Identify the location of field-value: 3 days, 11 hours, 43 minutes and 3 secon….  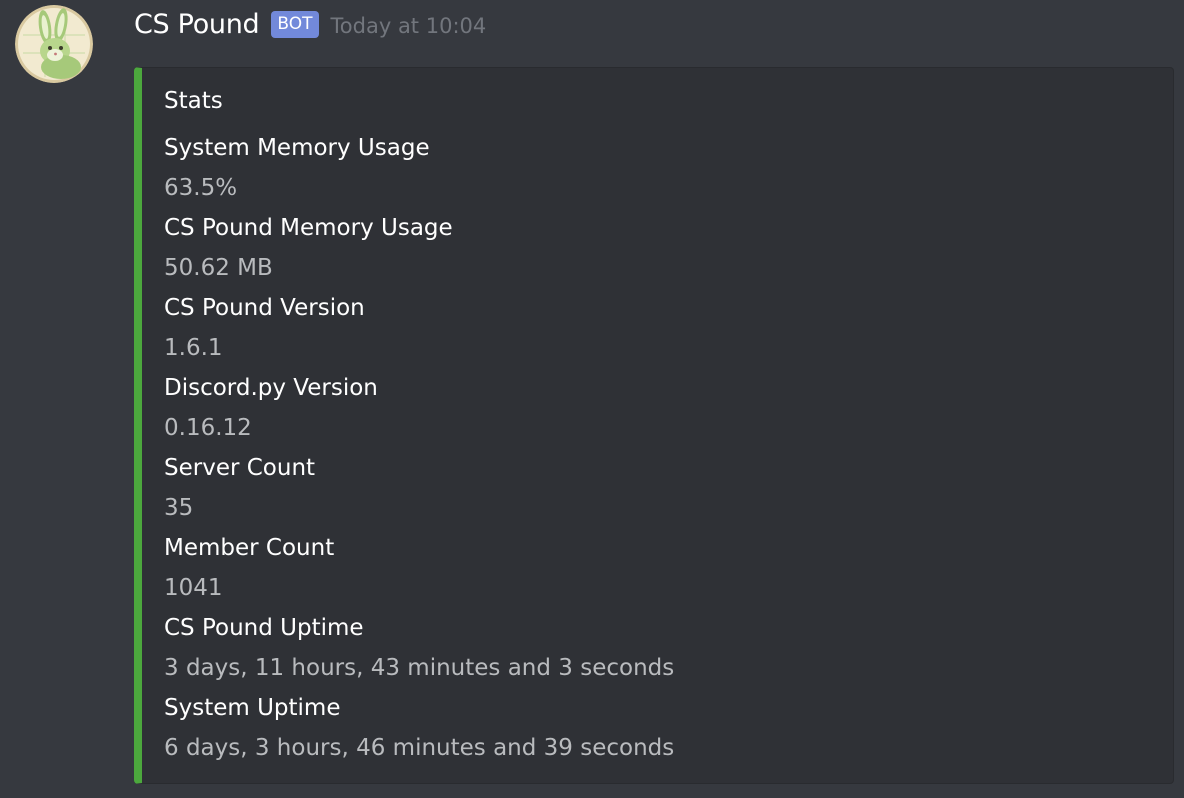
(419, 668).